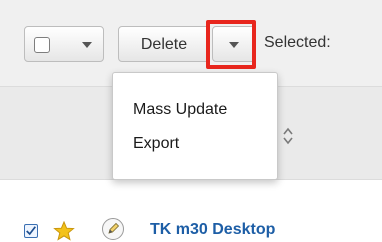  Describe the element at coordinates (31, 231) in the screenshot. I see `row-checkbox` at that location.